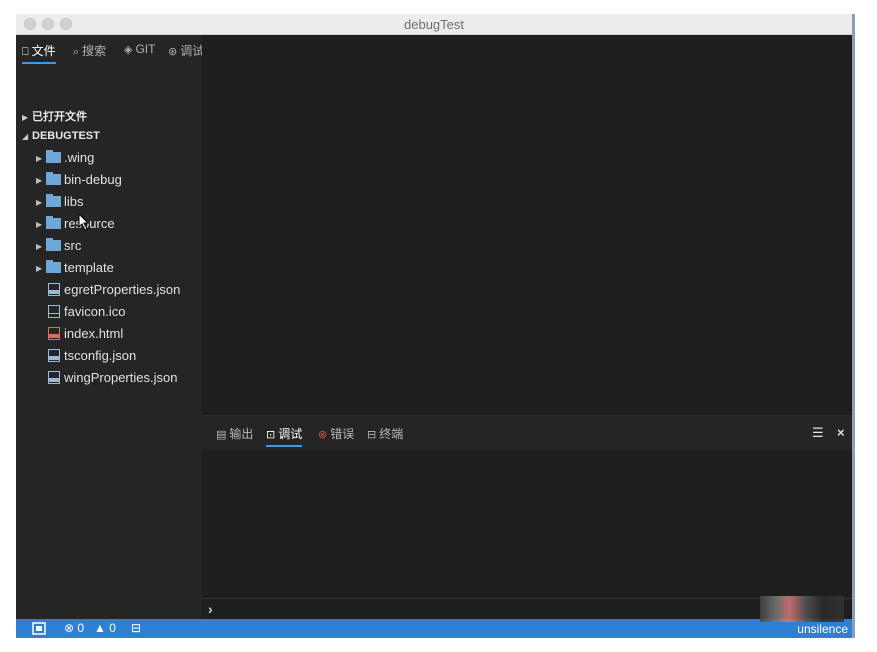 This screenshot has width=877, height=652. I want to click on mouse-cursor-icon, so click(84, 222).